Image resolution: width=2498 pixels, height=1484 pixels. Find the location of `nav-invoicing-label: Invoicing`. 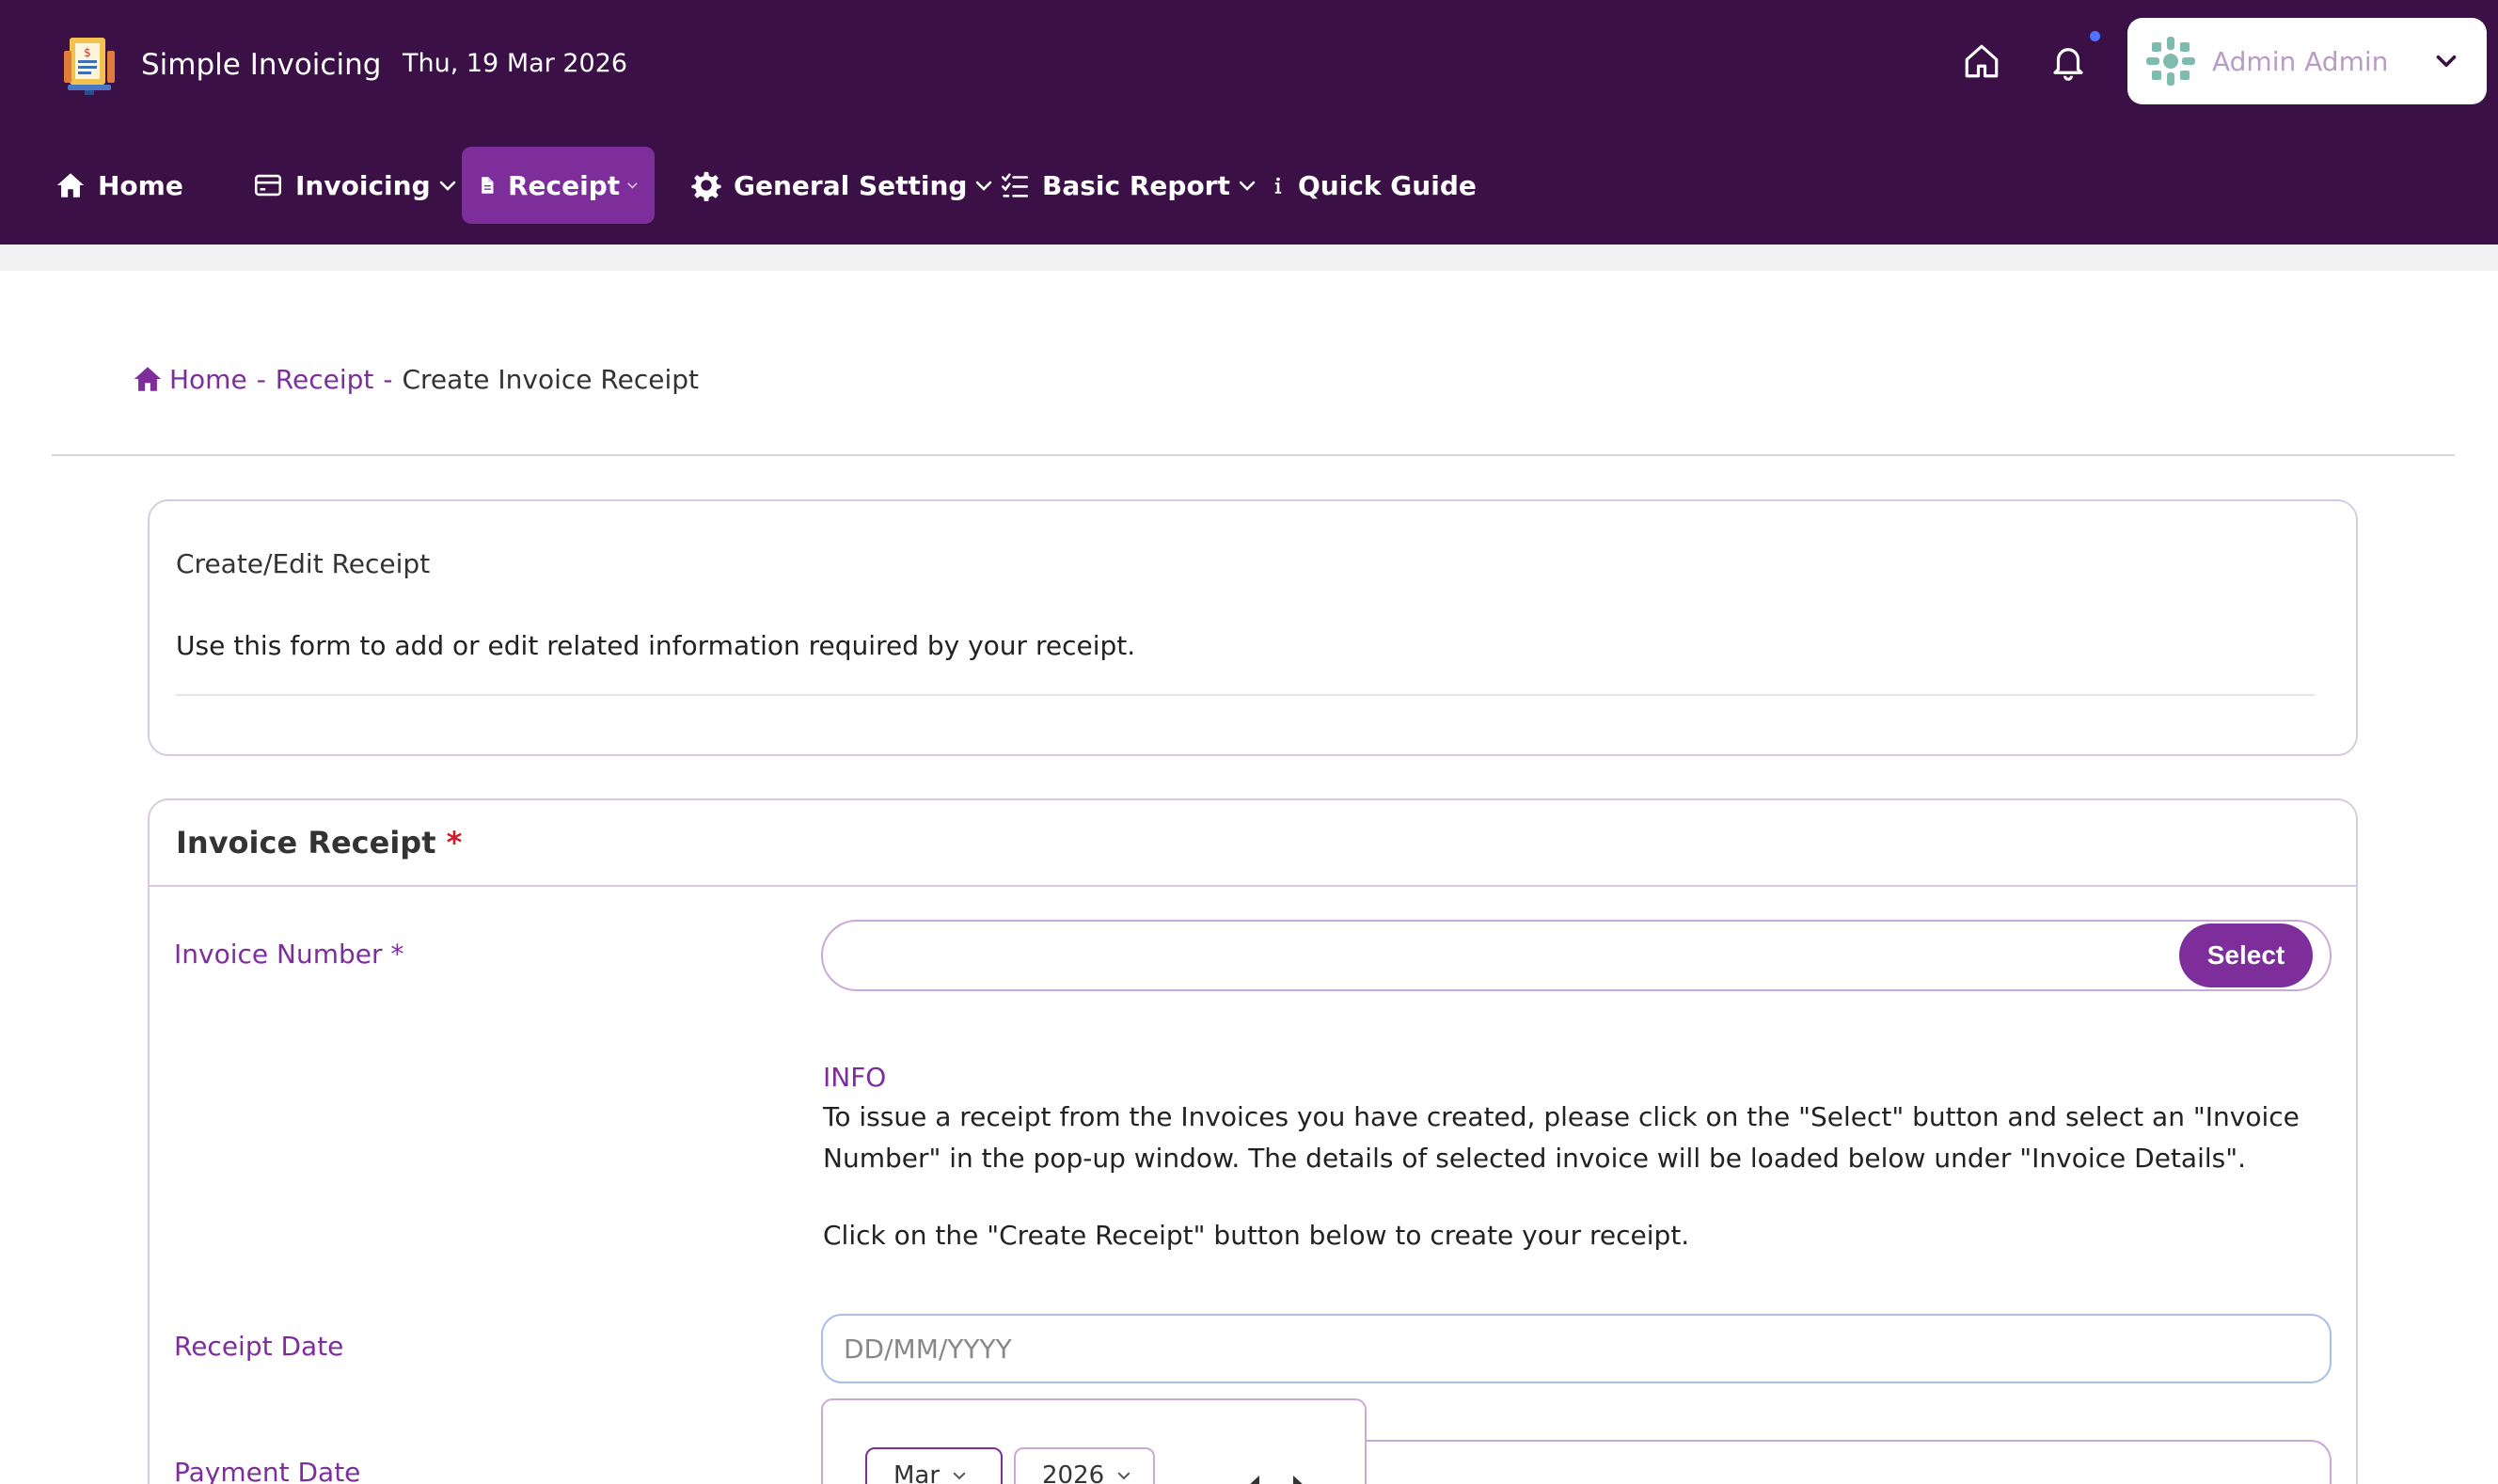

nav-invoicing-label: Invoicing is located at coordinates (363, 185).